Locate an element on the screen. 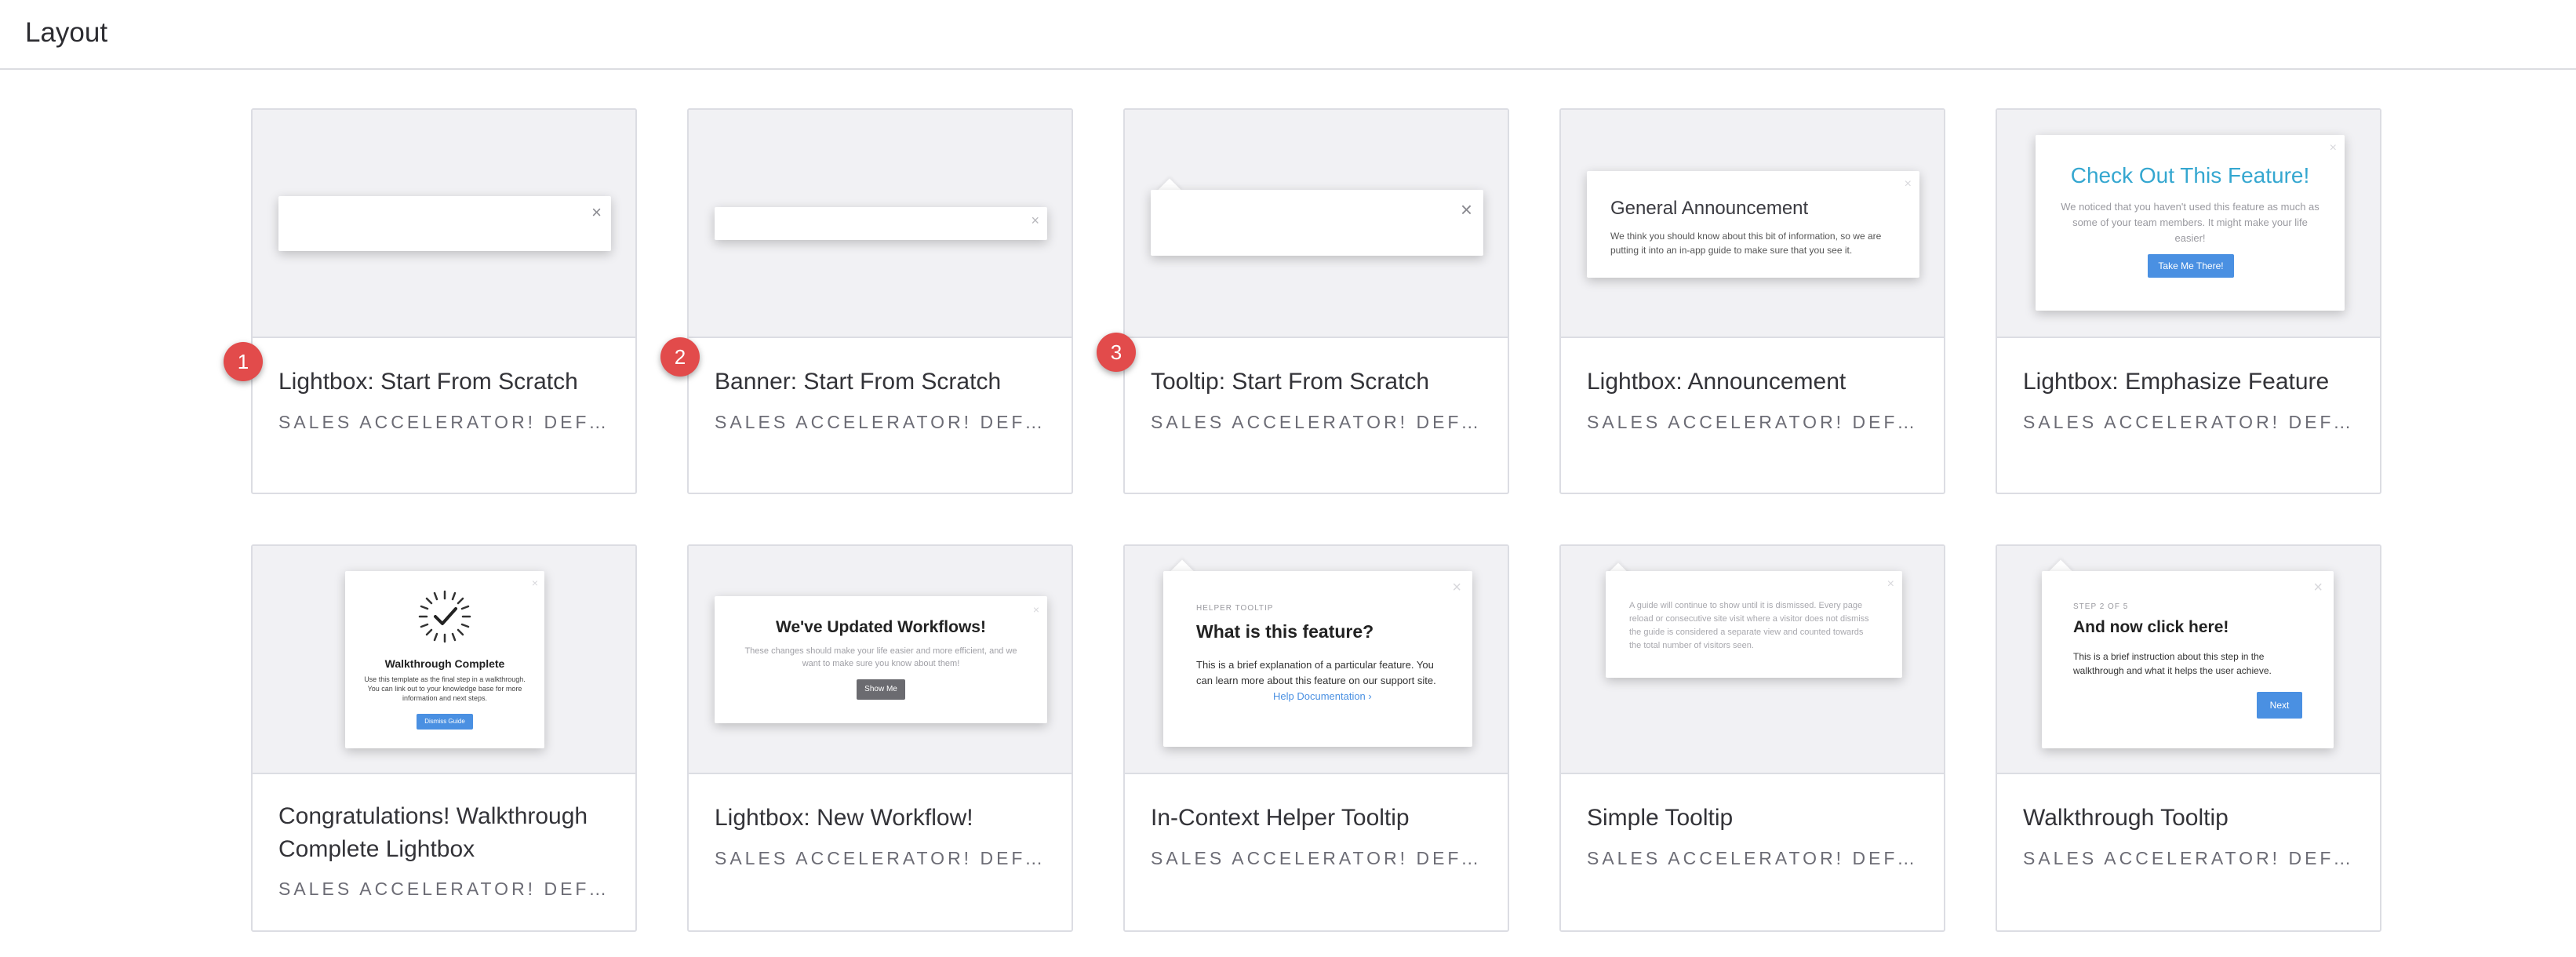  card-title: Banner: Start From Scratch is located at coordinates (858, 382).